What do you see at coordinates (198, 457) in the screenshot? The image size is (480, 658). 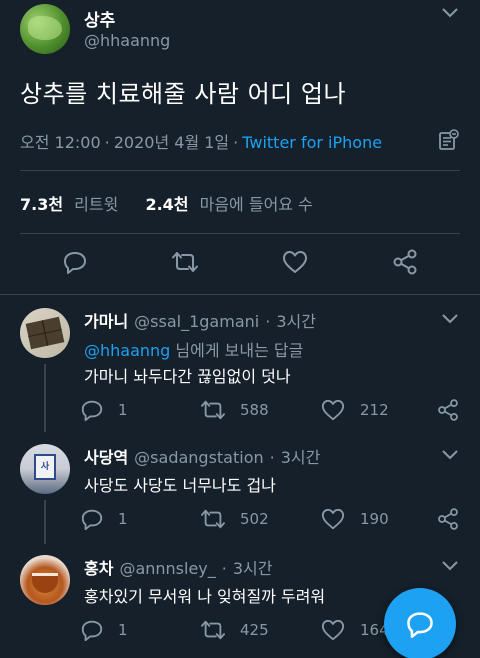 I see `reply-author-handle: @sadangstation` at bounding box center [198, 457].